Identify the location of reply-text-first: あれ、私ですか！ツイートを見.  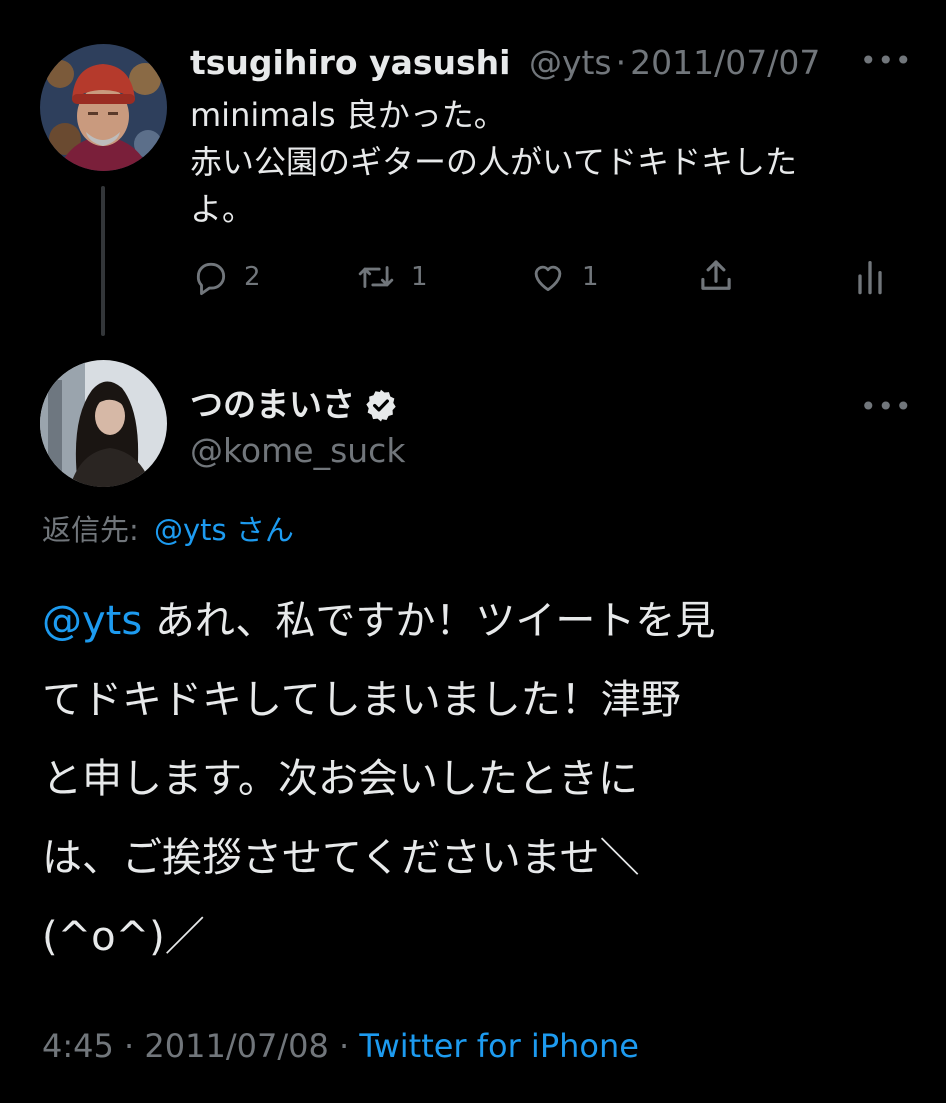
(435, 621).